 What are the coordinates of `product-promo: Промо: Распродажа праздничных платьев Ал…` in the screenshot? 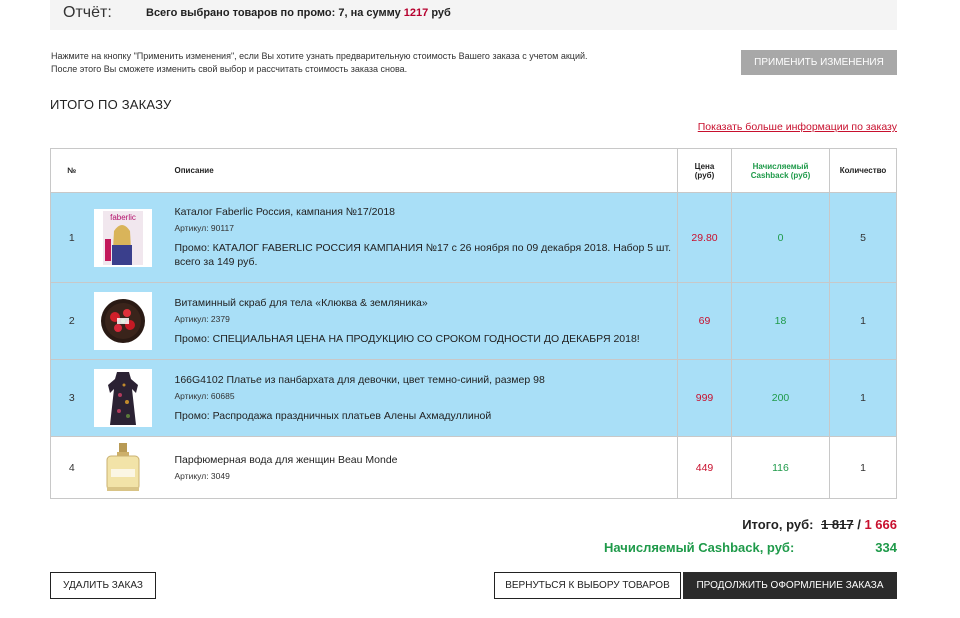 It's located at (333, 415).